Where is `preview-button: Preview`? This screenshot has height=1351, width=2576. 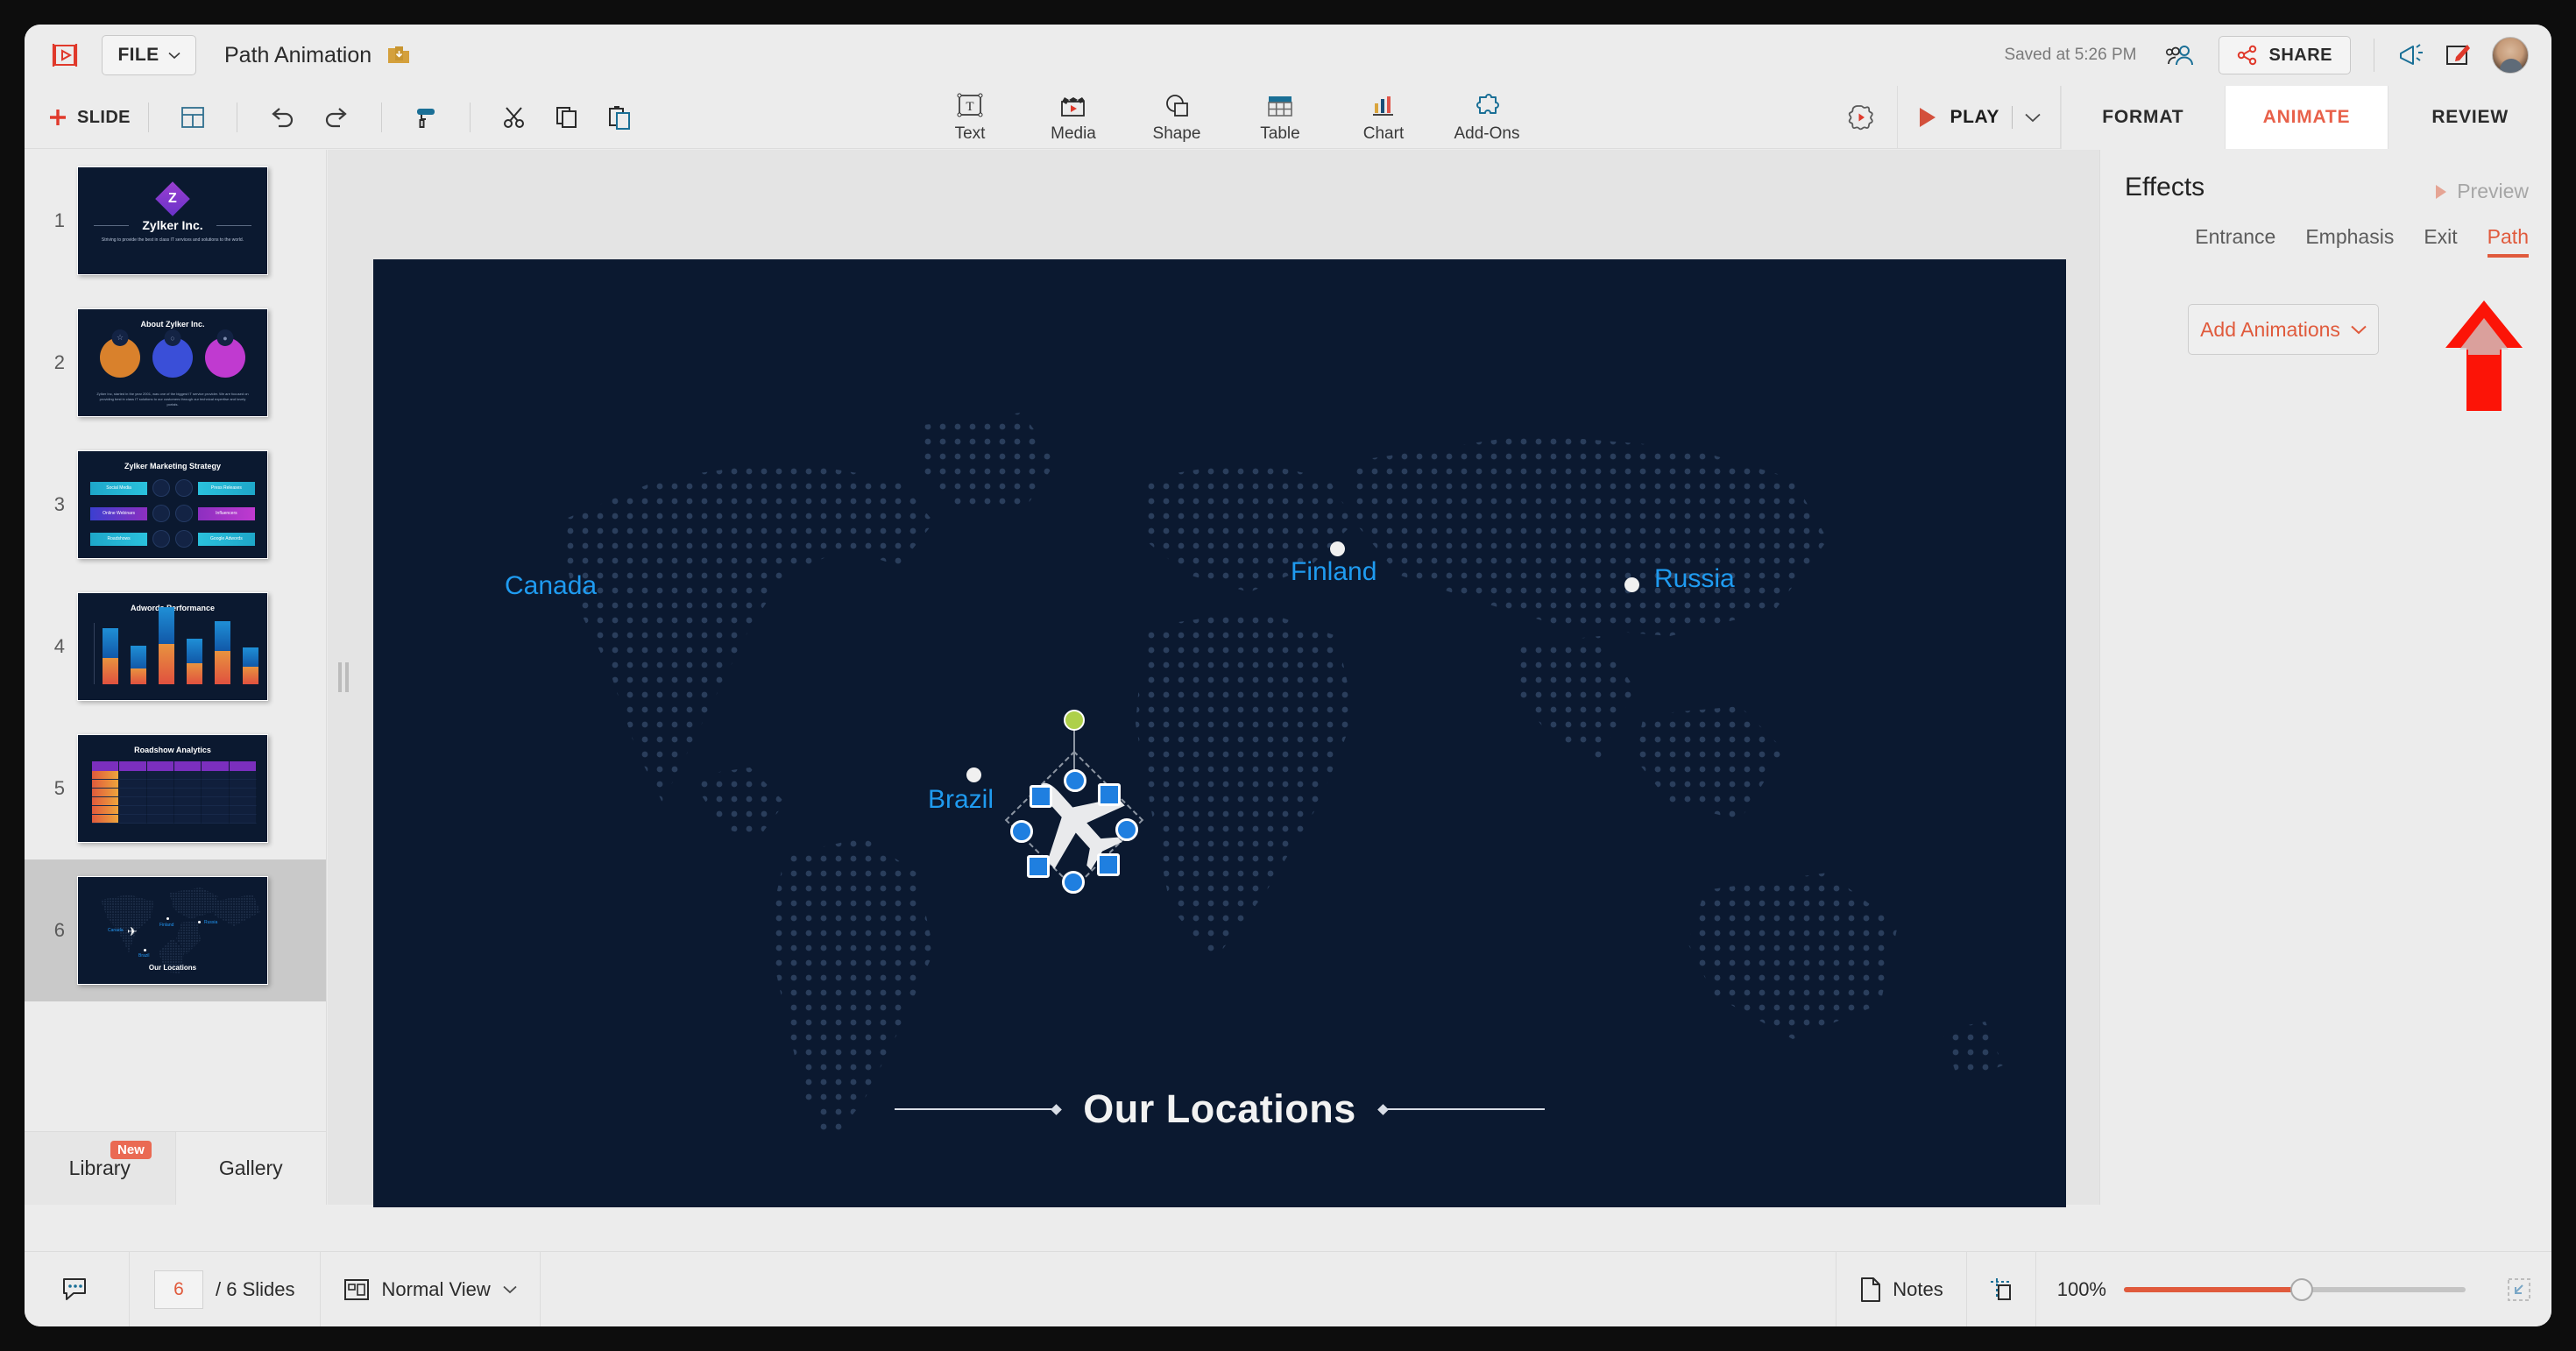 preview-button: Preview is located at coordinates (2481, 191).